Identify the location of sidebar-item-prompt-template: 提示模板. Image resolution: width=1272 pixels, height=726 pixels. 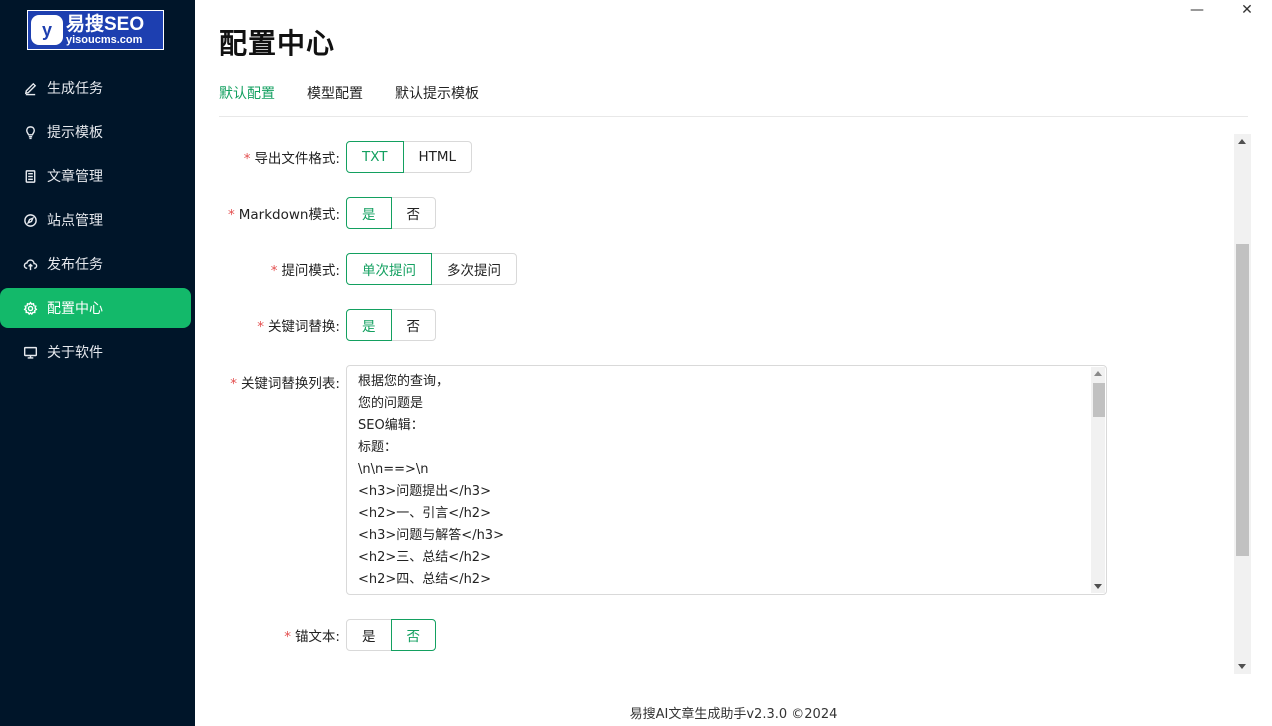
(95, 132).